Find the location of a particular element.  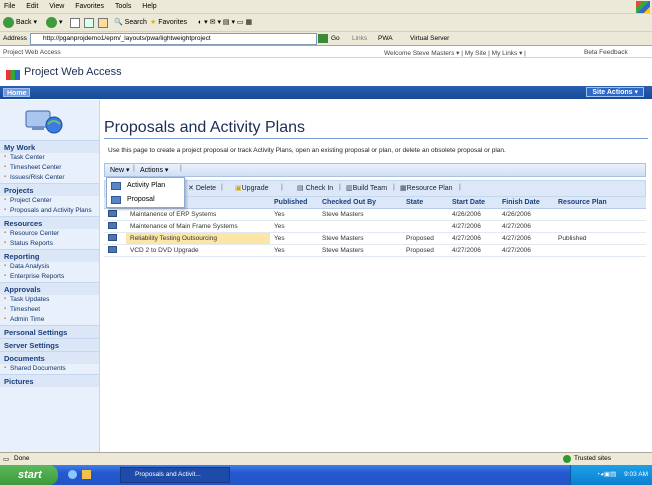

menu-item-activity-plan: Activity Plan is located at coordinates (145, 186).